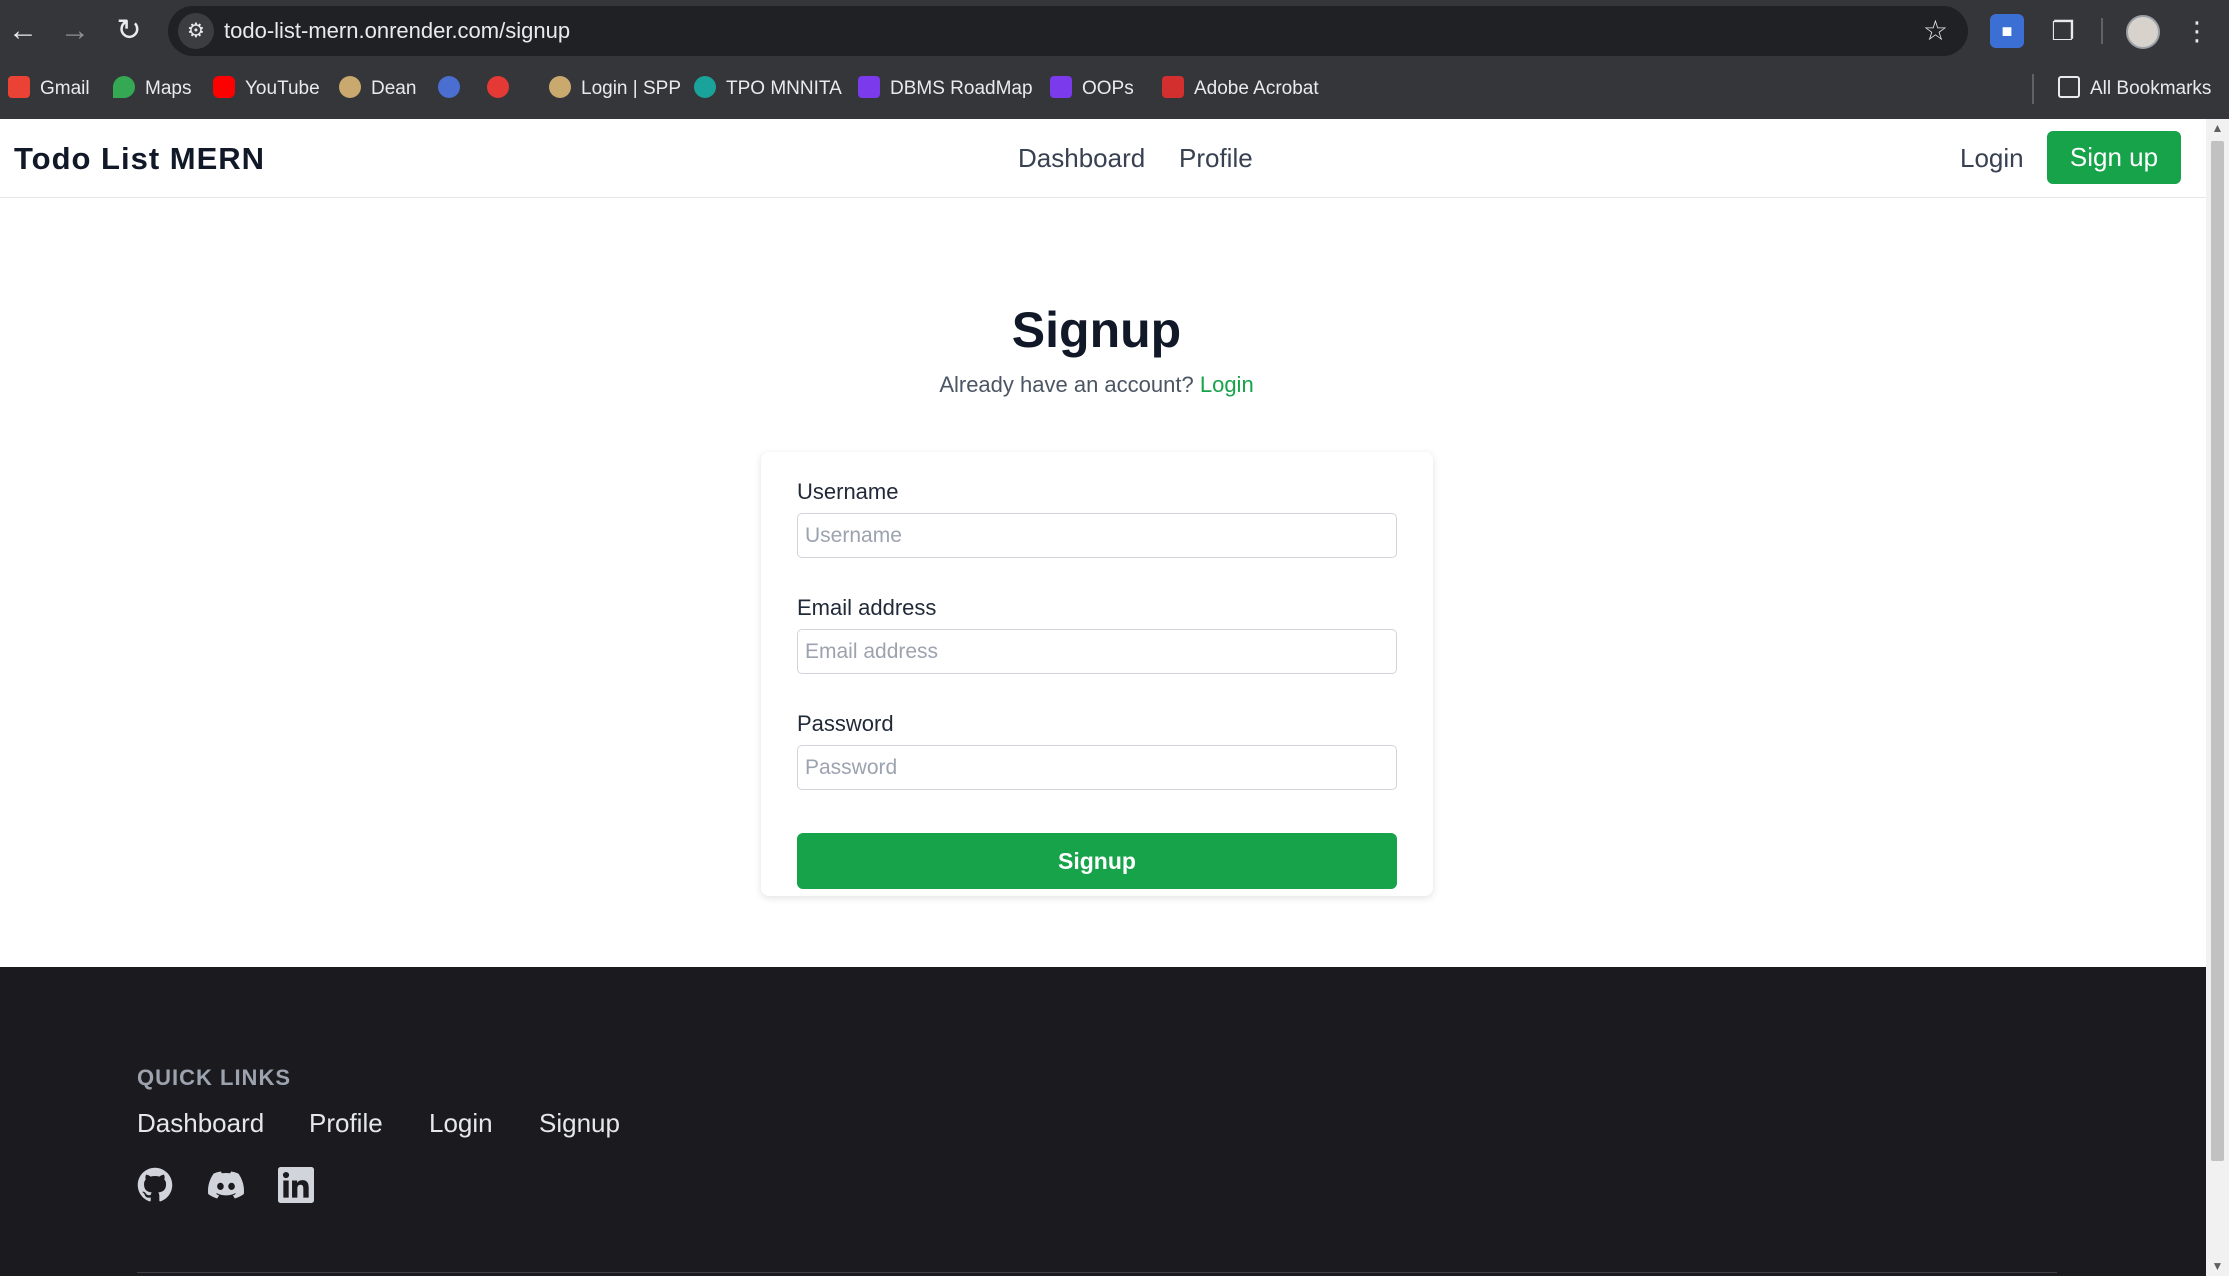 Image resolution: width=2229 pixels, height=1276 pixels. Describe the element at coordinates (155, 1185) in the screenshot. I see `github-icon` at that location.